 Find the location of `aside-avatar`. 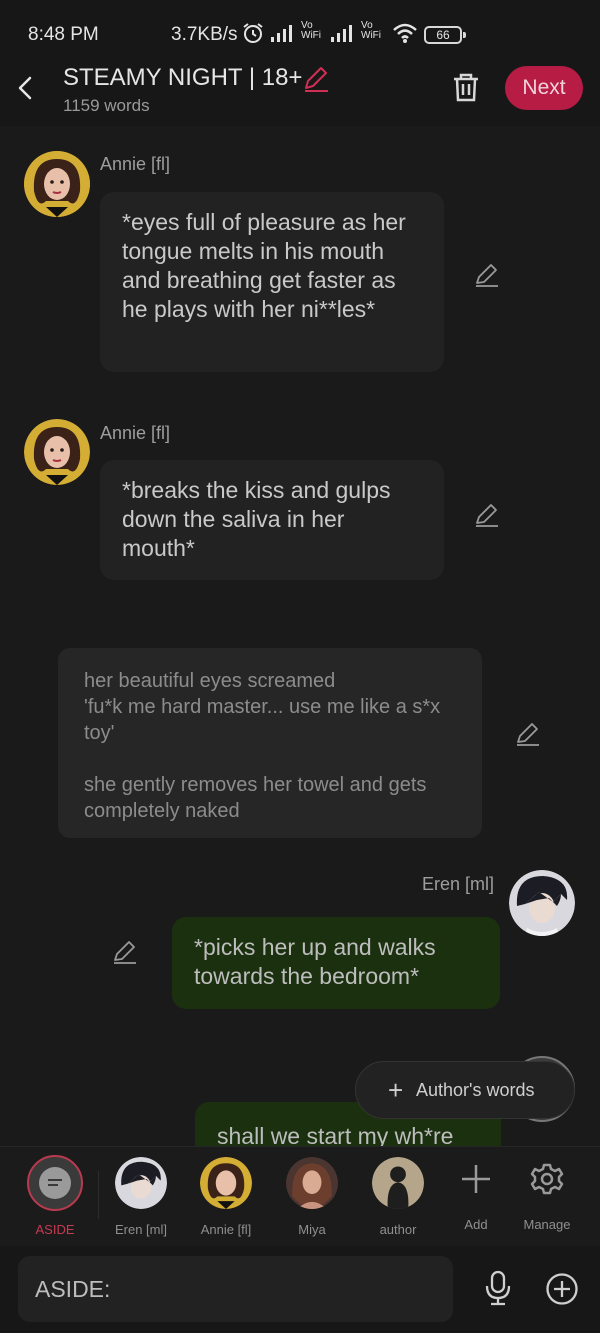

aside-avatar is located at coordinates (55, 1183).